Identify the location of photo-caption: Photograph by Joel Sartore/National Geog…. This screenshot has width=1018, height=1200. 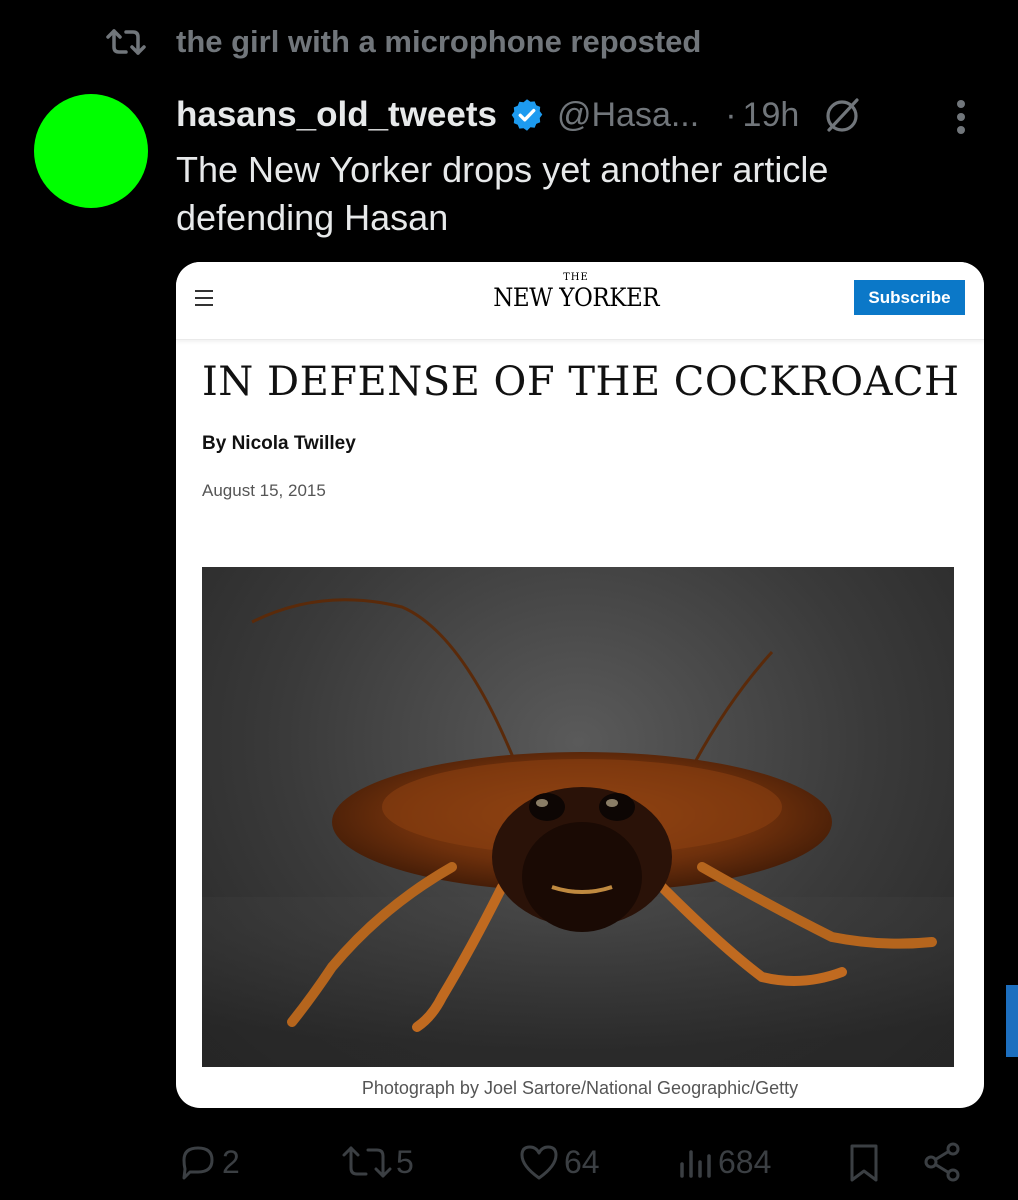
(580, 1088).